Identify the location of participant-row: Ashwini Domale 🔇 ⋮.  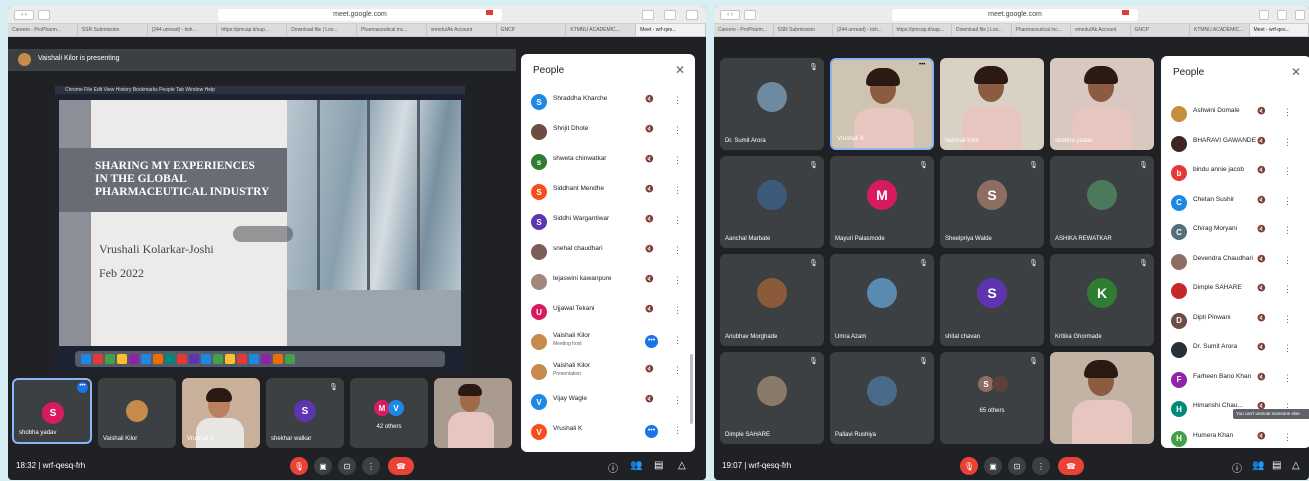
(1235, 115).